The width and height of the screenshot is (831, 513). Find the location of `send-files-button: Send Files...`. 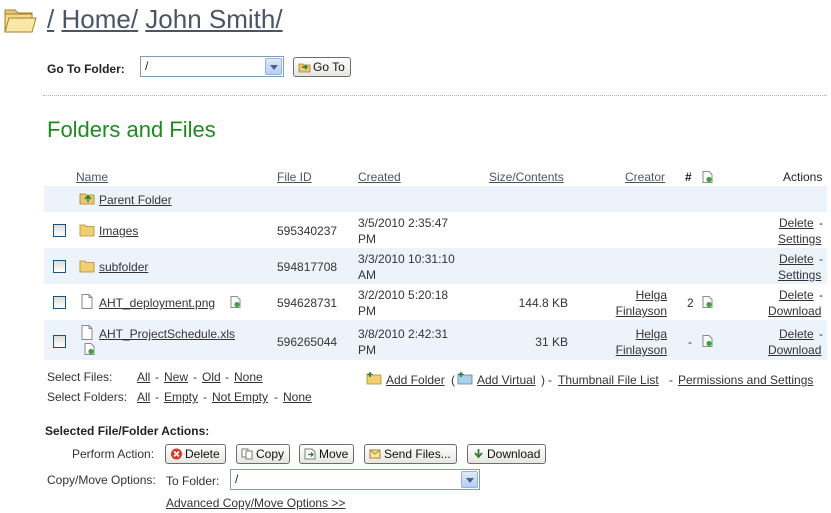

send-files-button: Send Files... is located at coordinates (410, 454).